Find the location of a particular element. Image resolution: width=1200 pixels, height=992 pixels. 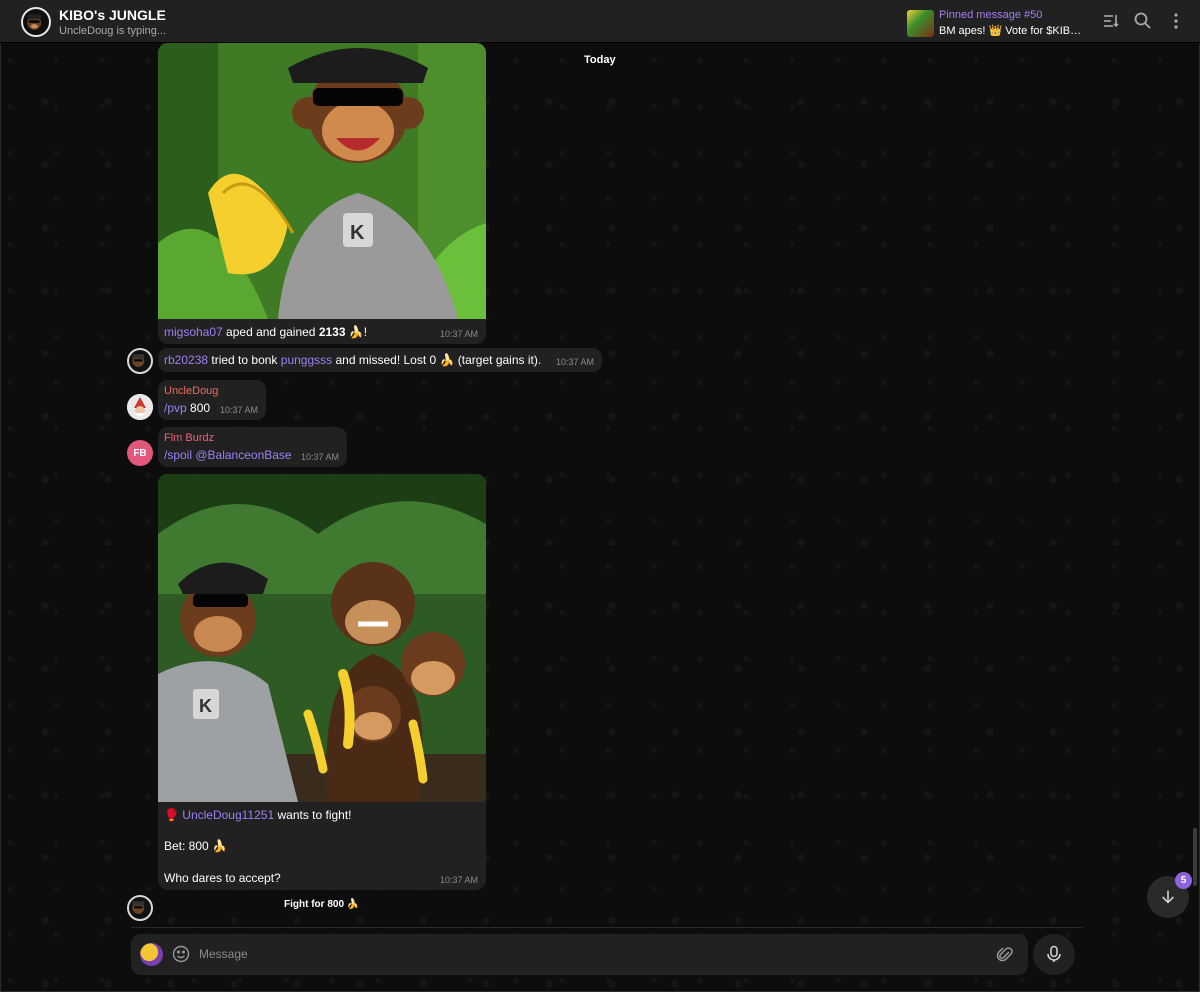

avatar-initials: FB is located at coordinates (140, 453).